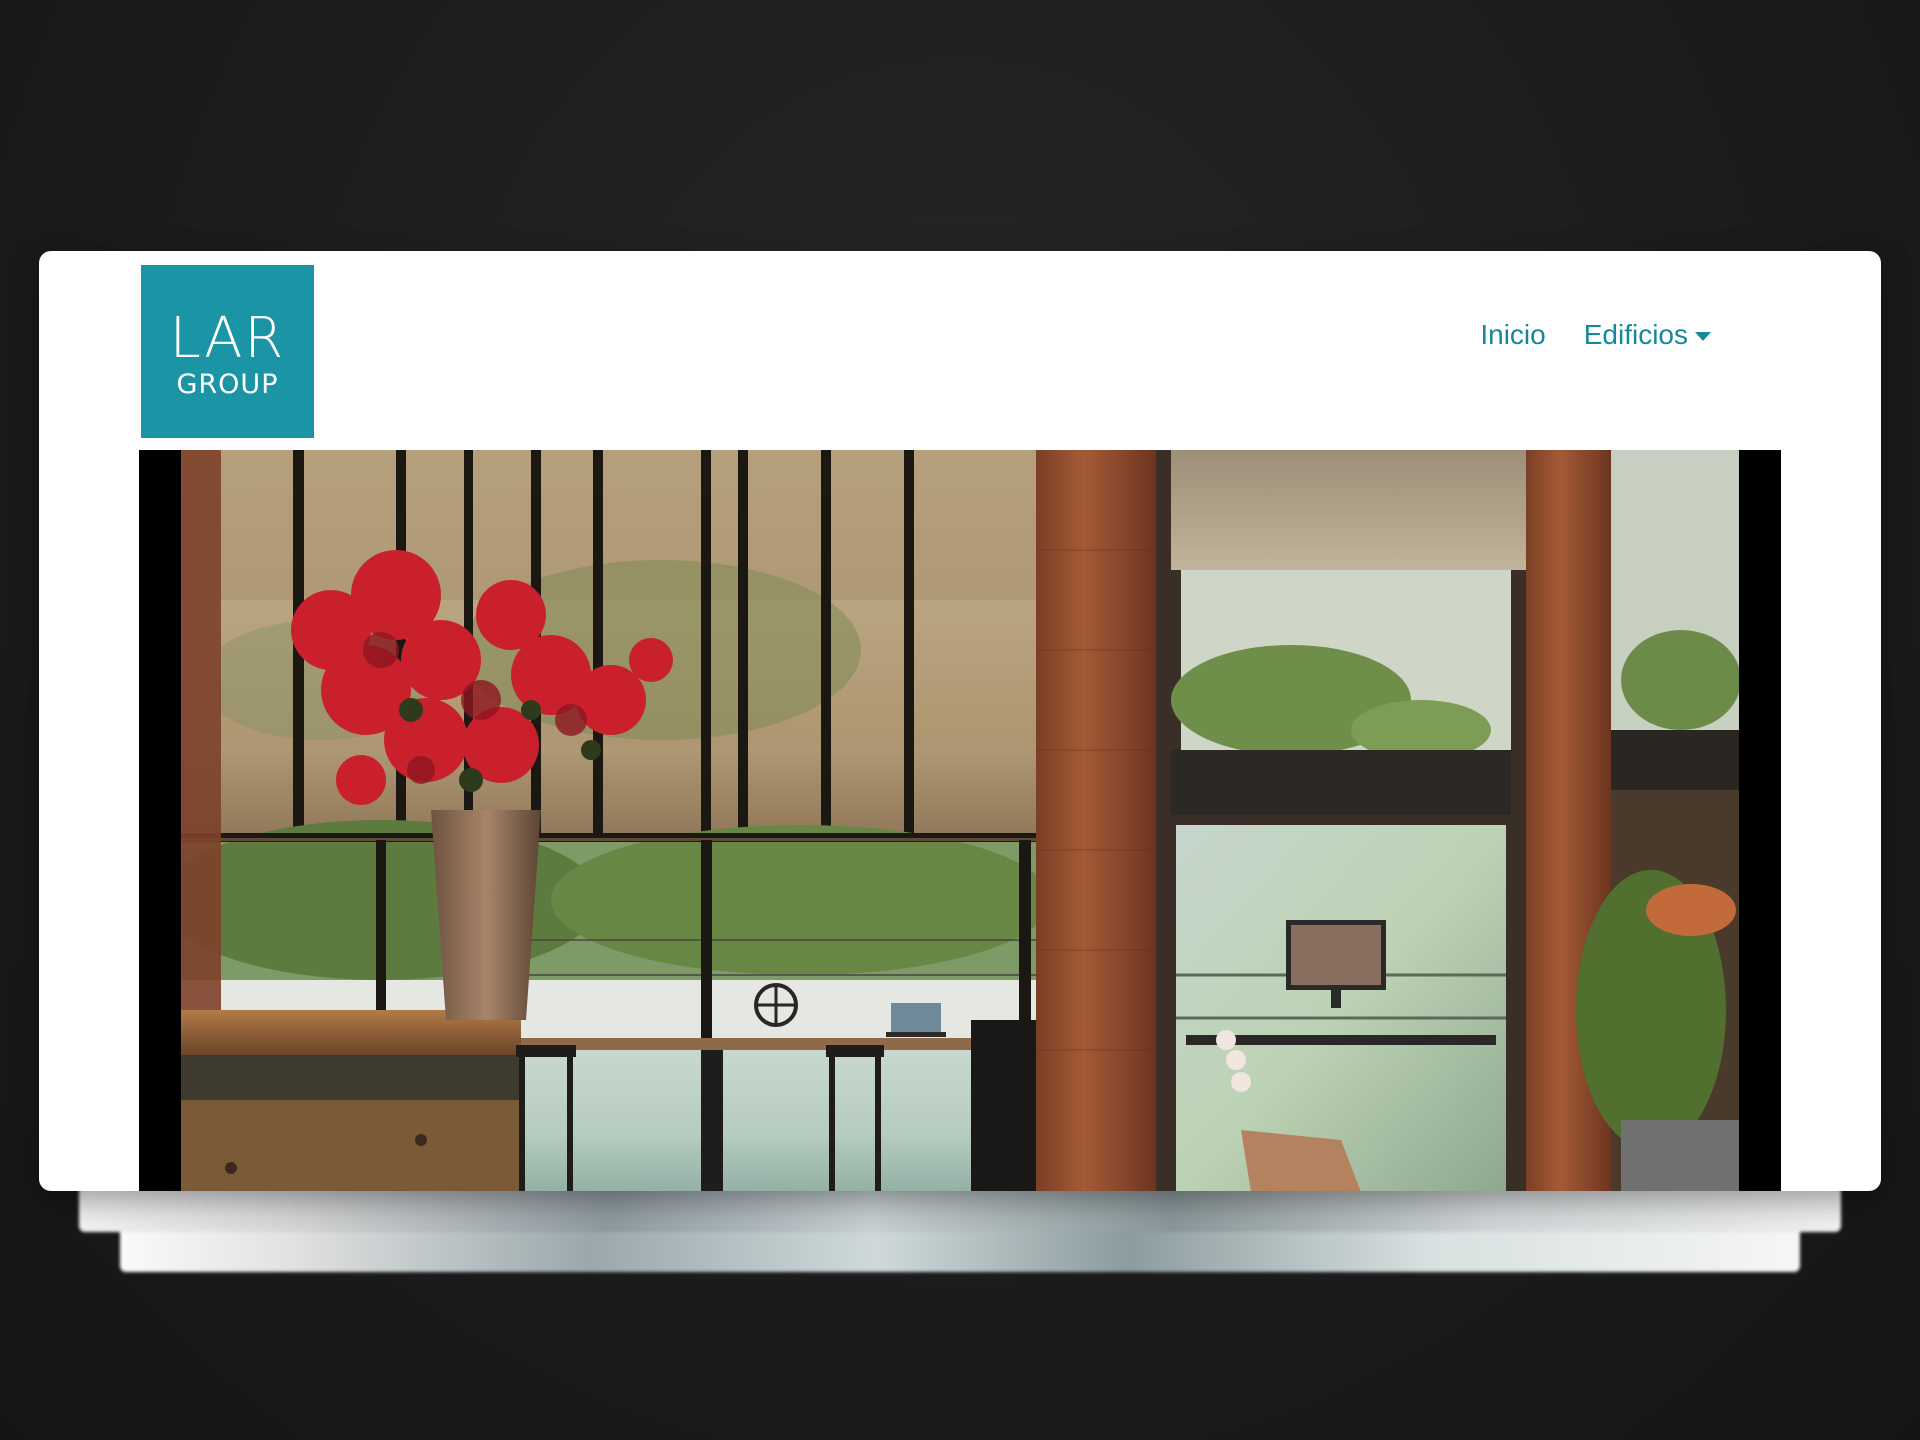 This screenshot has height=1440, width=1920. What do you see at coordinates (1703, 336) in the screenshot?
I see `dropdown-caret-icon` at bounding box center [1703, 336].